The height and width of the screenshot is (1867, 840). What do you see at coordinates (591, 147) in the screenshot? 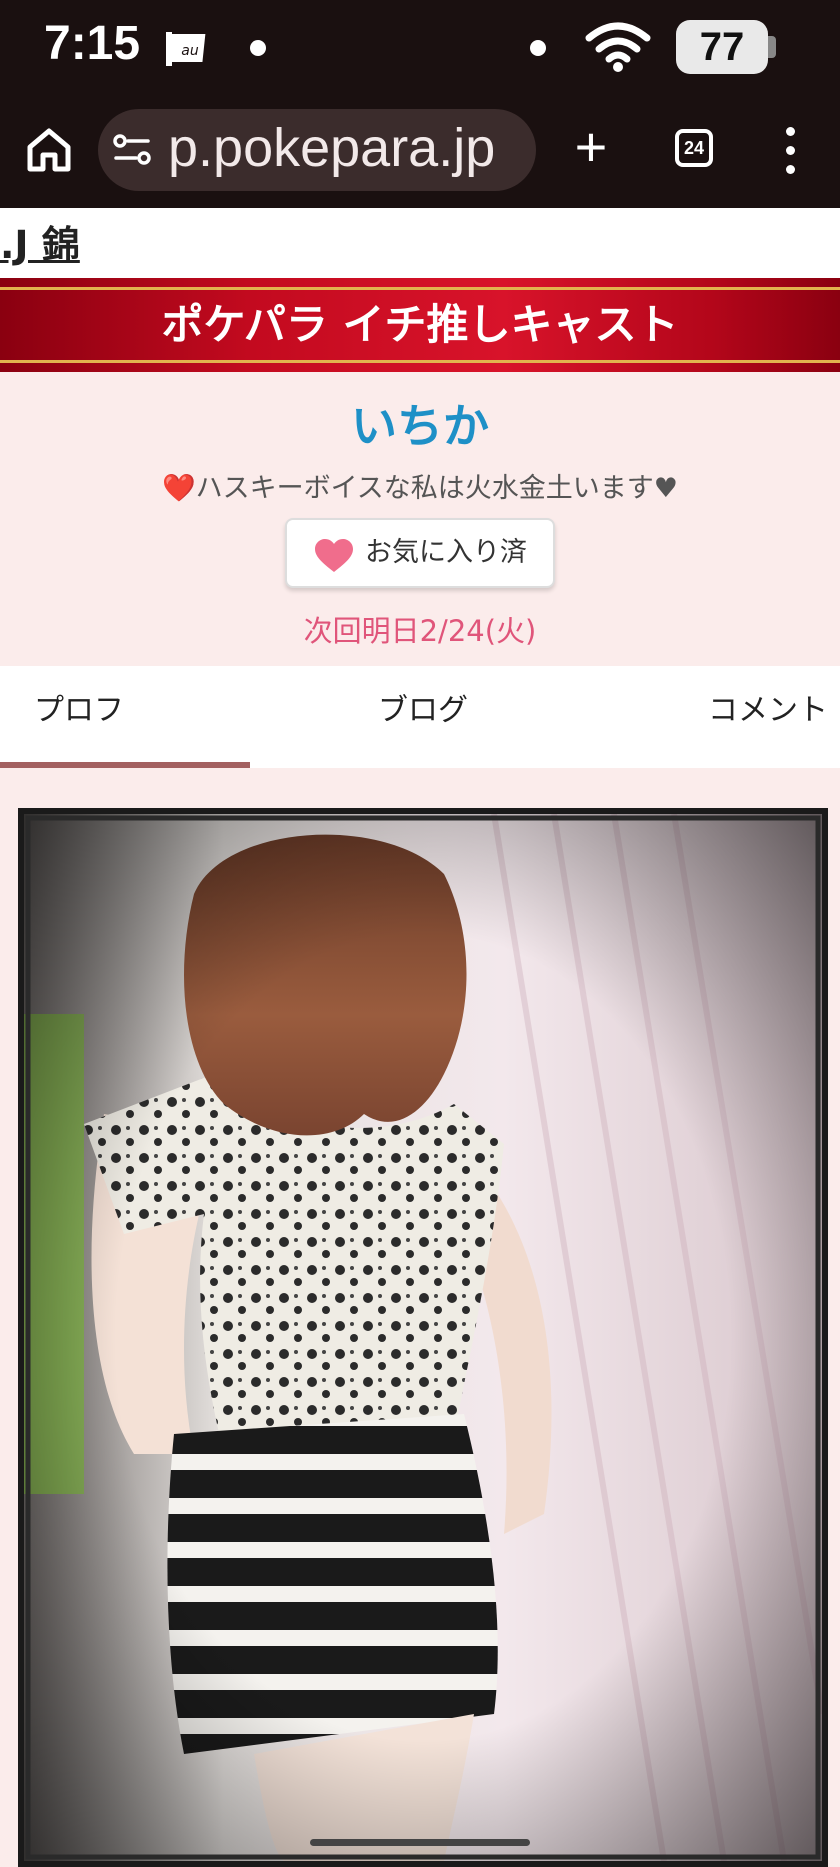
I see `new-tab-button: +` at bounding box center [591, 147].